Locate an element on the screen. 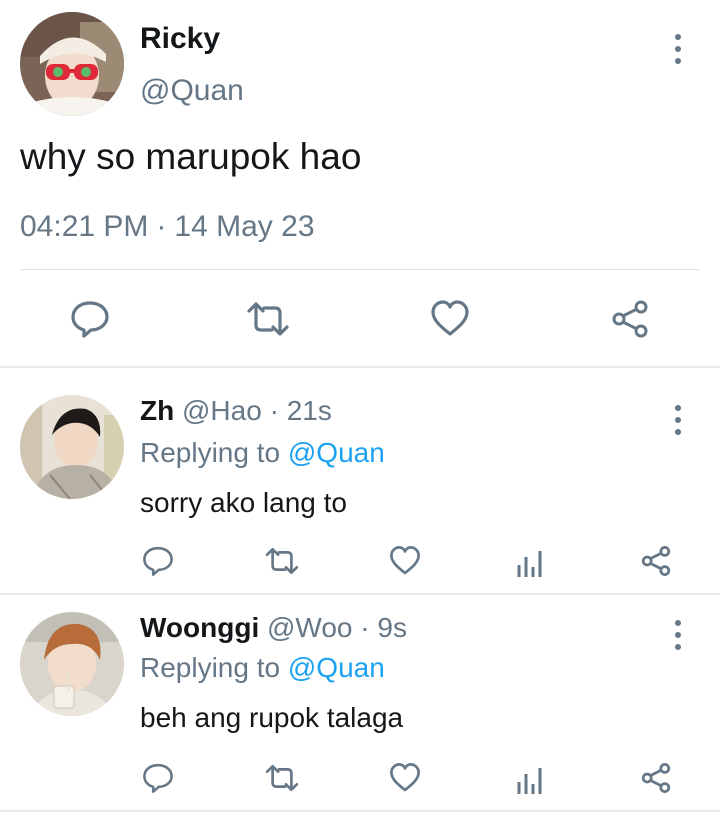  tweet-date: 14 May 23 is located at coordinates (244, 226).